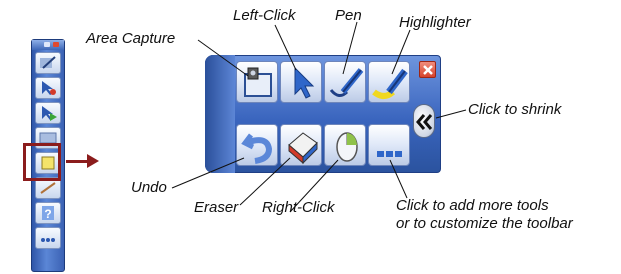 Image resolution: width=621 pixels, height=274 pixels. Describe the element at coordinates (435, 22) in the screenshot. I see `label-highlighter: Highlighter` at that location.